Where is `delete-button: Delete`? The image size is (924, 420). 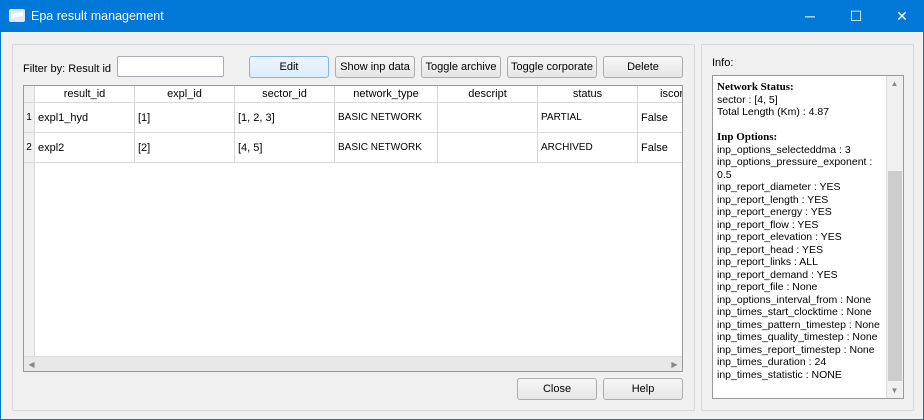 delete-button: Delete is located at coordinates (643, 67).